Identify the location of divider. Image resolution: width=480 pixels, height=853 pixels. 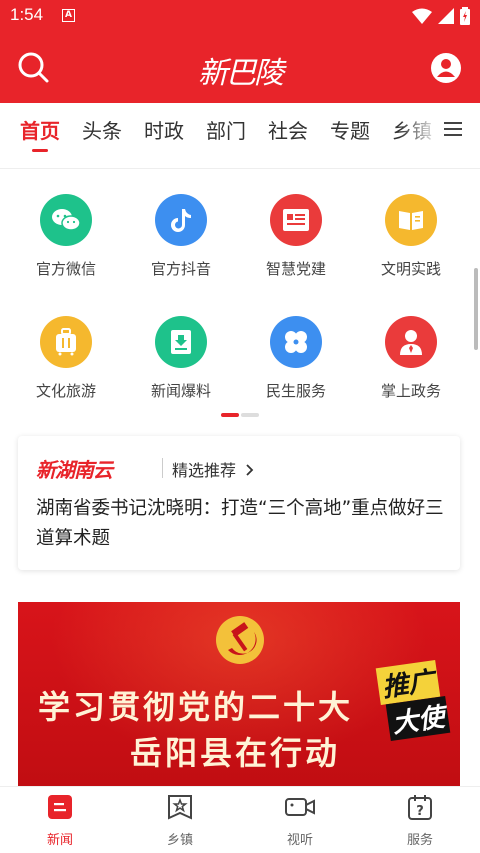
(162, 468).